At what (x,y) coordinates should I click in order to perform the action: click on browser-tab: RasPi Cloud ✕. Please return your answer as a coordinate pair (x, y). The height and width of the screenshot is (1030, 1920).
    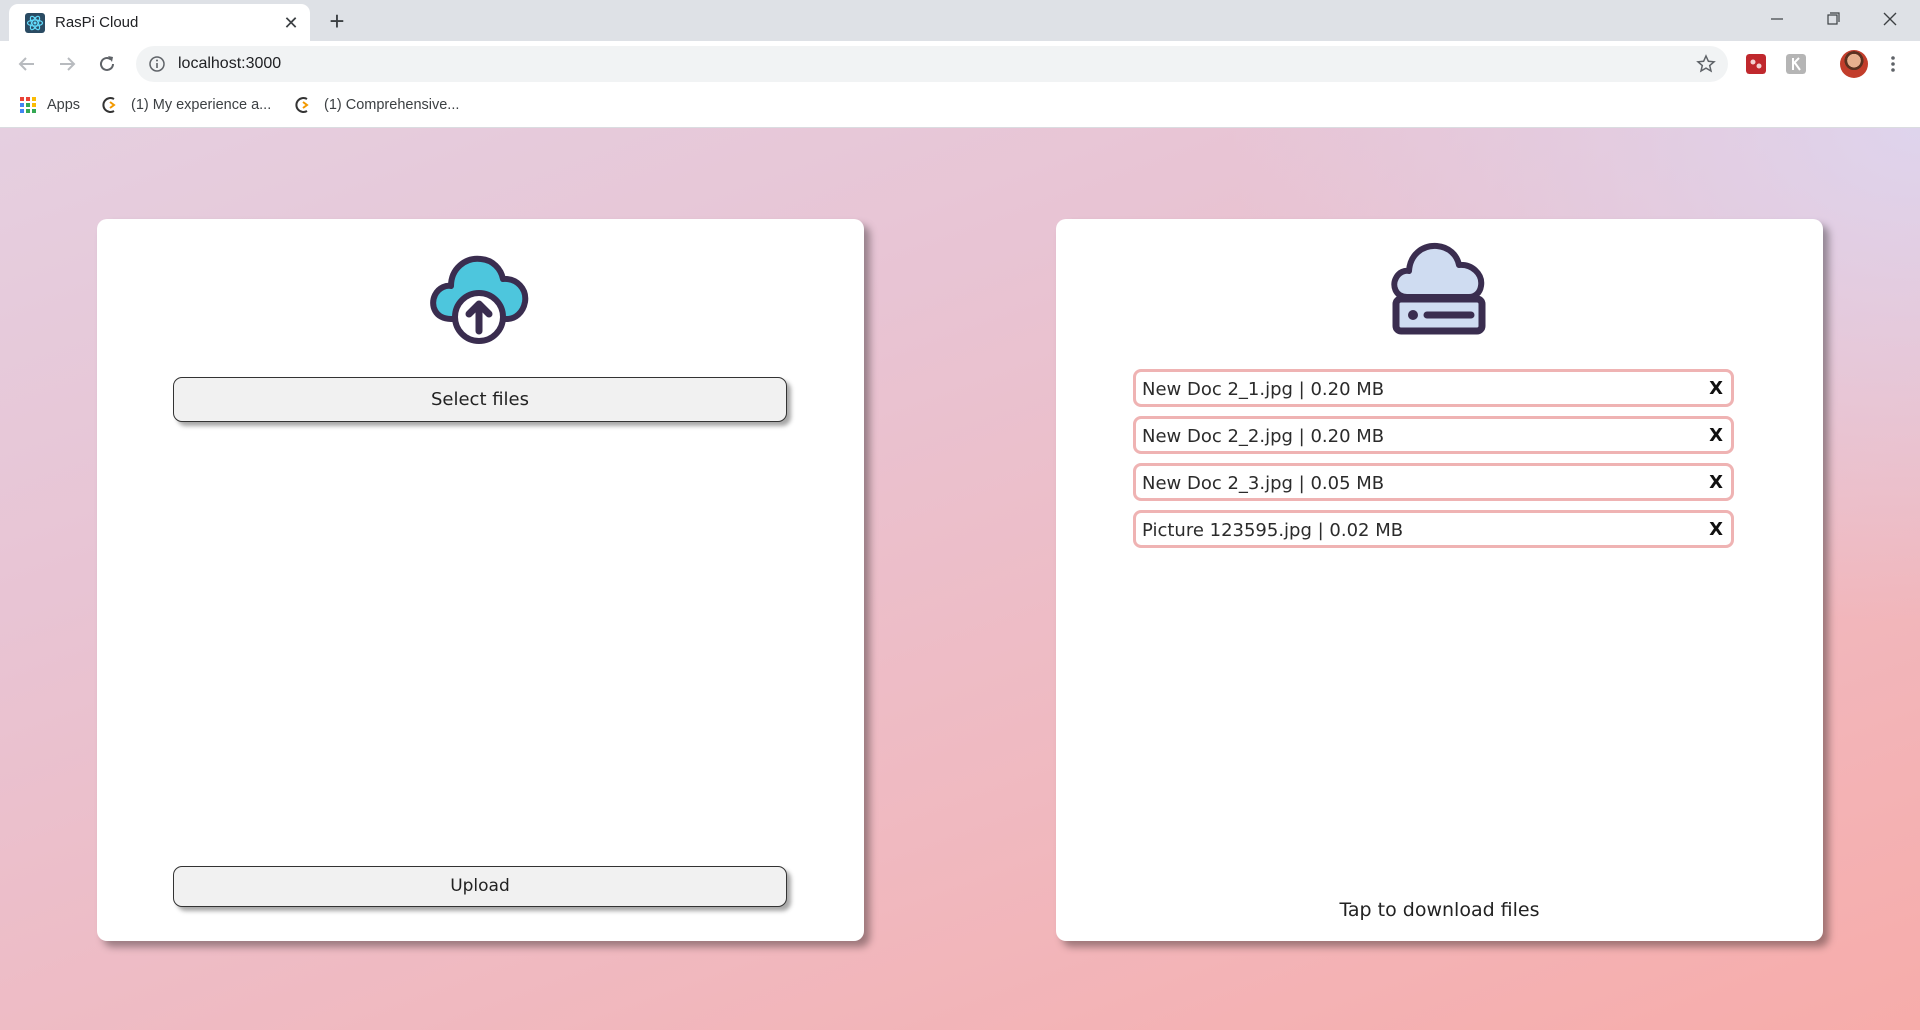
    Looking at the image, I should click on (159, 22).